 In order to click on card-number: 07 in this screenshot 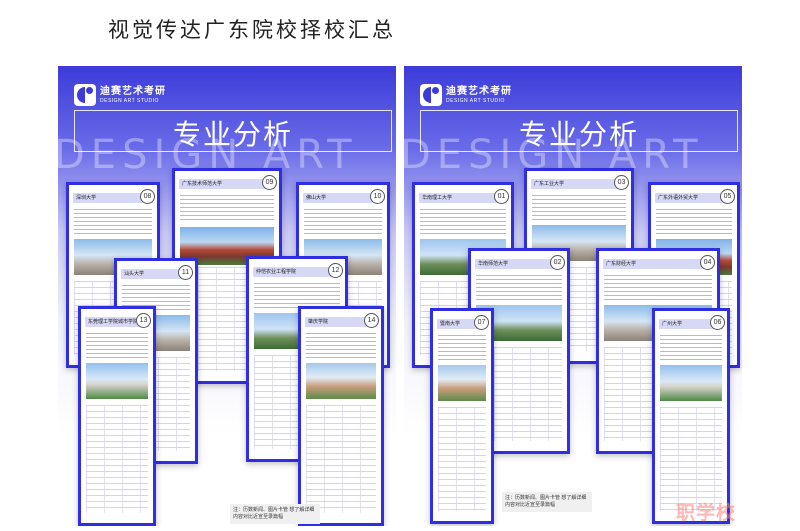, I will do `click(481, 322)`.